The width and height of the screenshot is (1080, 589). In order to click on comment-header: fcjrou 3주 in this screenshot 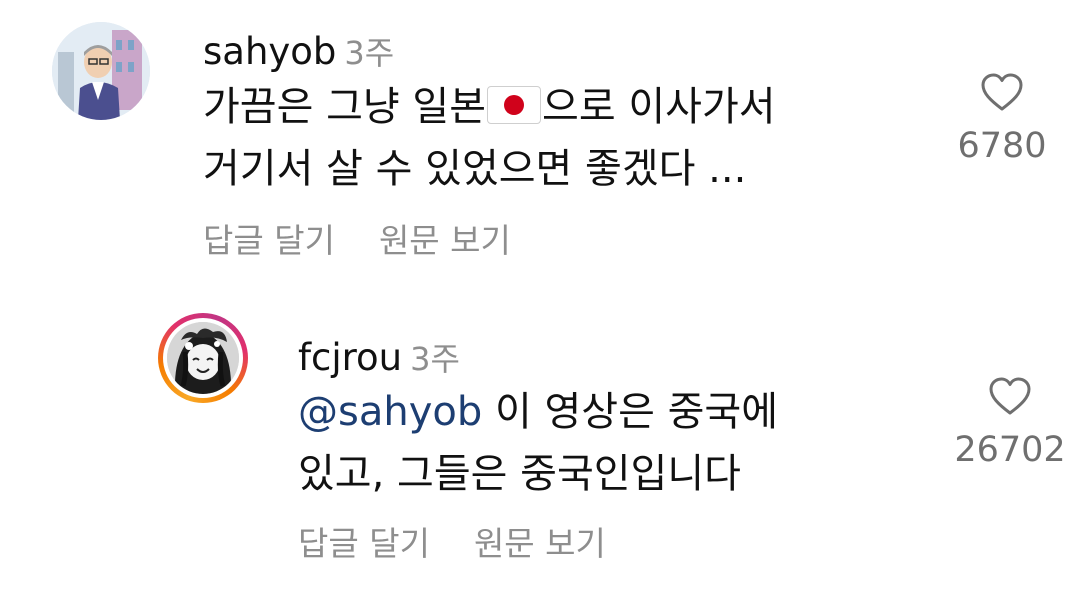, I will do `click(379, 357)`.